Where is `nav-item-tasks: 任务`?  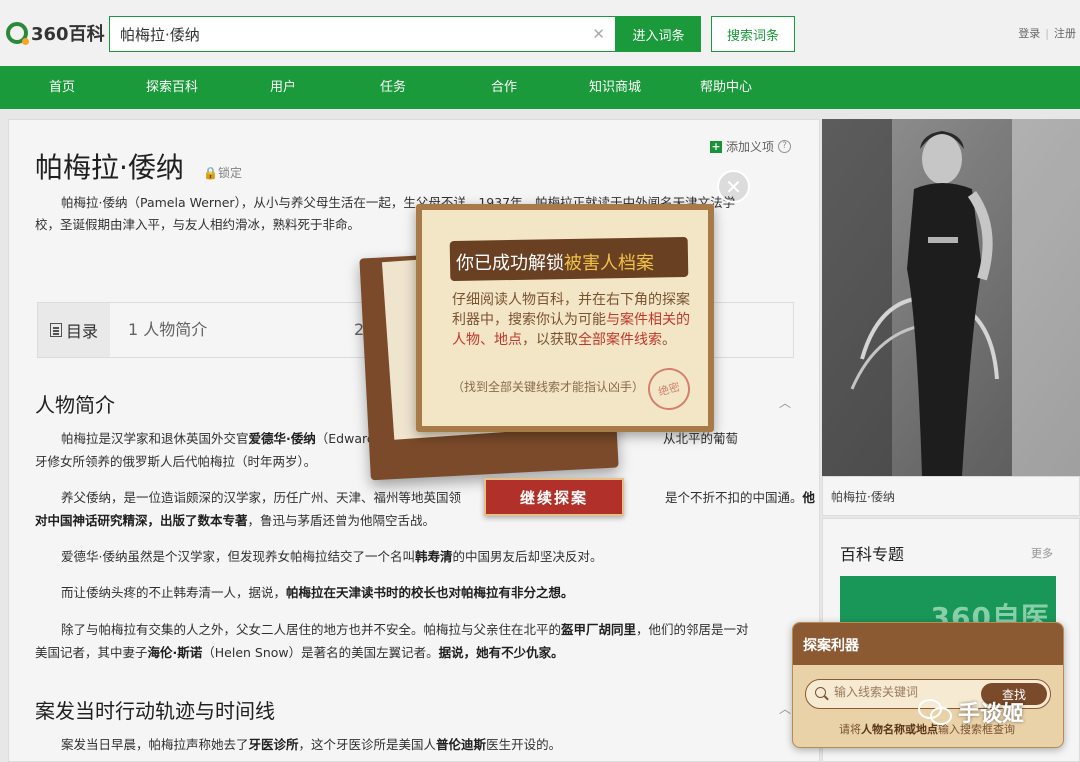
nav-item-tasks: 任务 is located at coordinates (393, 87).